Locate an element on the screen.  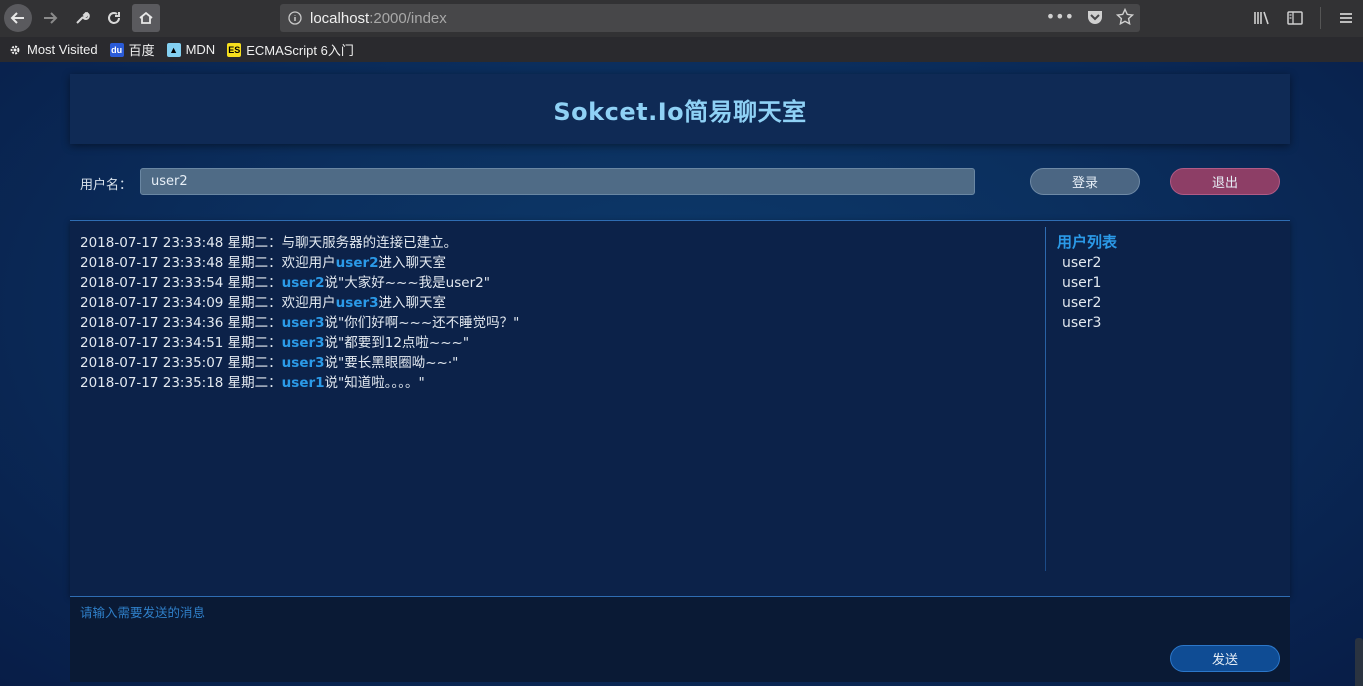
send-button: 发送 is located at coordinates (1225, 658).